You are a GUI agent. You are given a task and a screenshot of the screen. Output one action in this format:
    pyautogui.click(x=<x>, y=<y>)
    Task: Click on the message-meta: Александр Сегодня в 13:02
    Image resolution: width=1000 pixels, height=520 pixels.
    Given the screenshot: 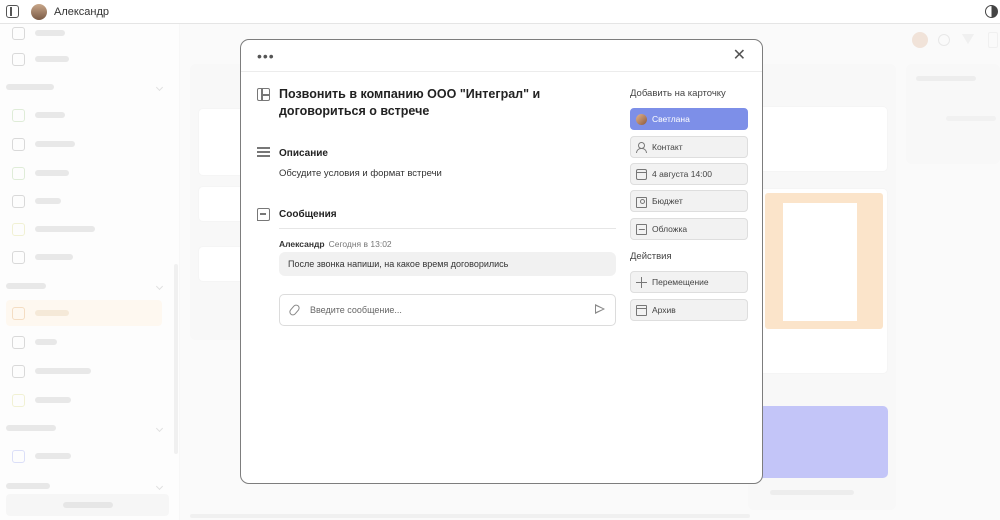 What is the action you would take?
    pyautogui.click(x=335, y=244)
    